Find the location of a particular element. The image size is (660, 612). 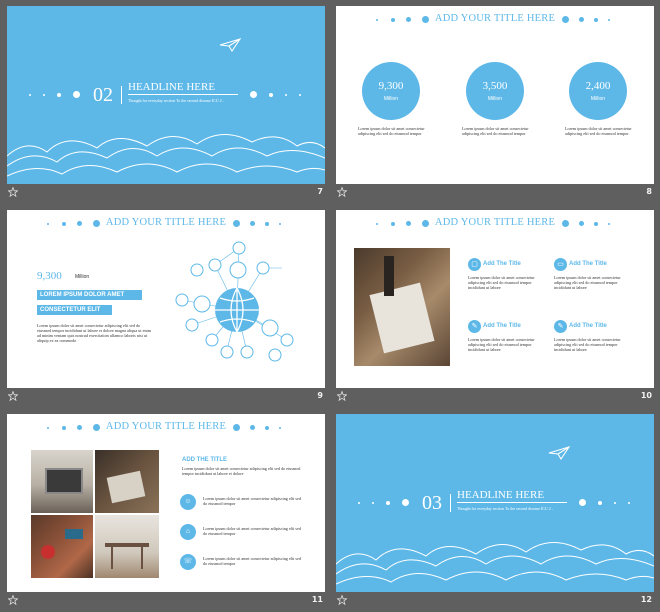

photo-tools is located at coordinates (62, 546).